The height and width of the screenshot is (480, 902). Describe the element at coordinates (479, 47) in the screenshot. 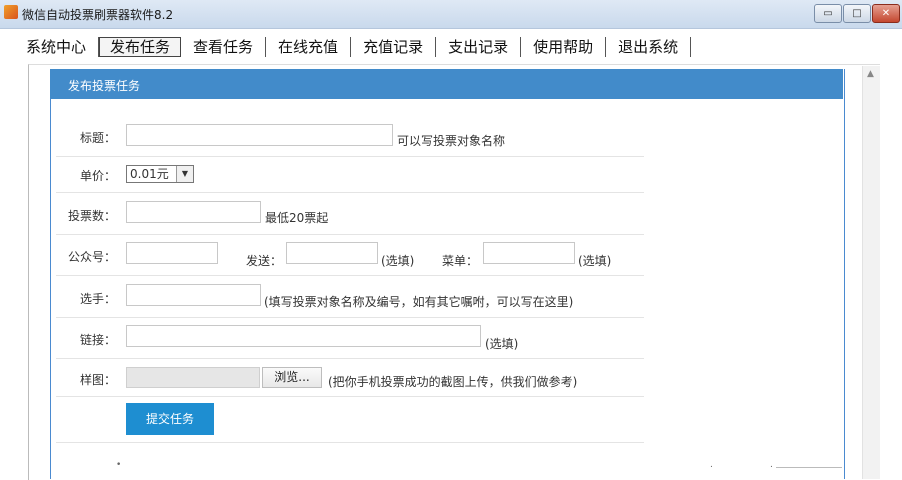

I see `tab-expense-records: 支出记录` at that location.